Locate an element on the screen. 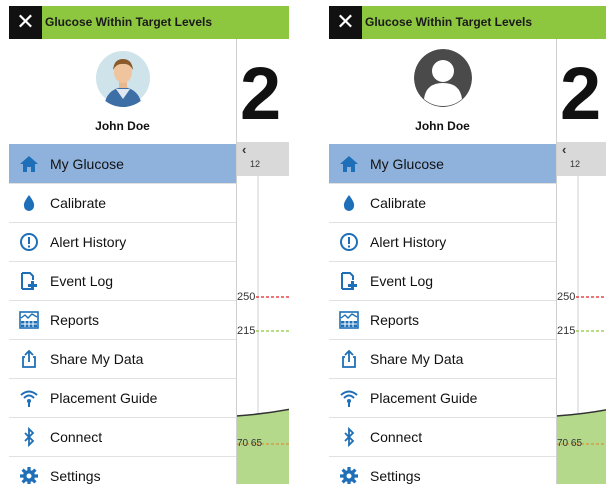 This screenshot has height=484, width=606. default-user-avatar-icon is located at coordinates (443, 78).